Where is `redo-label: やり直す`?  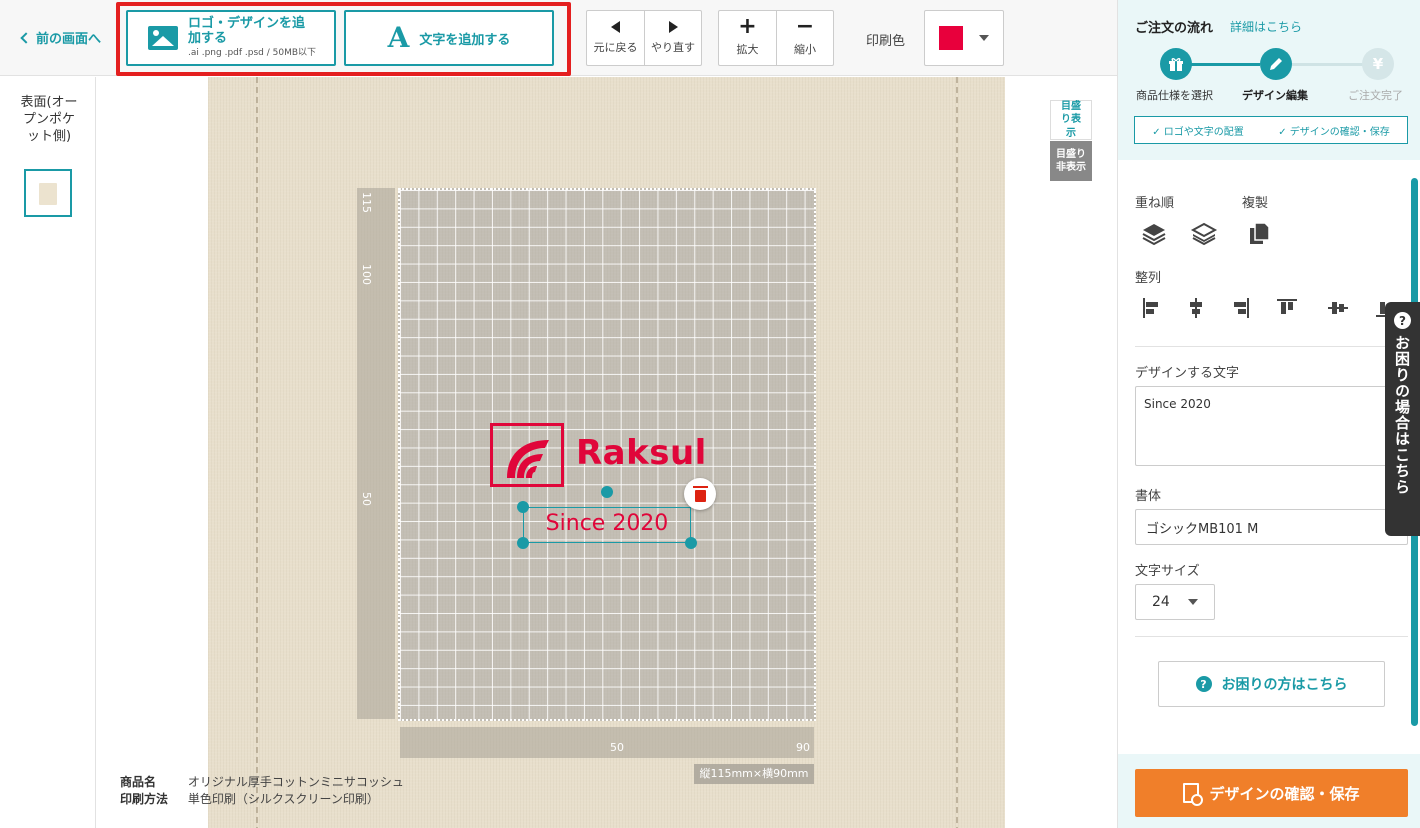
redo-label: やり直す is located at coordinates (673, 47).